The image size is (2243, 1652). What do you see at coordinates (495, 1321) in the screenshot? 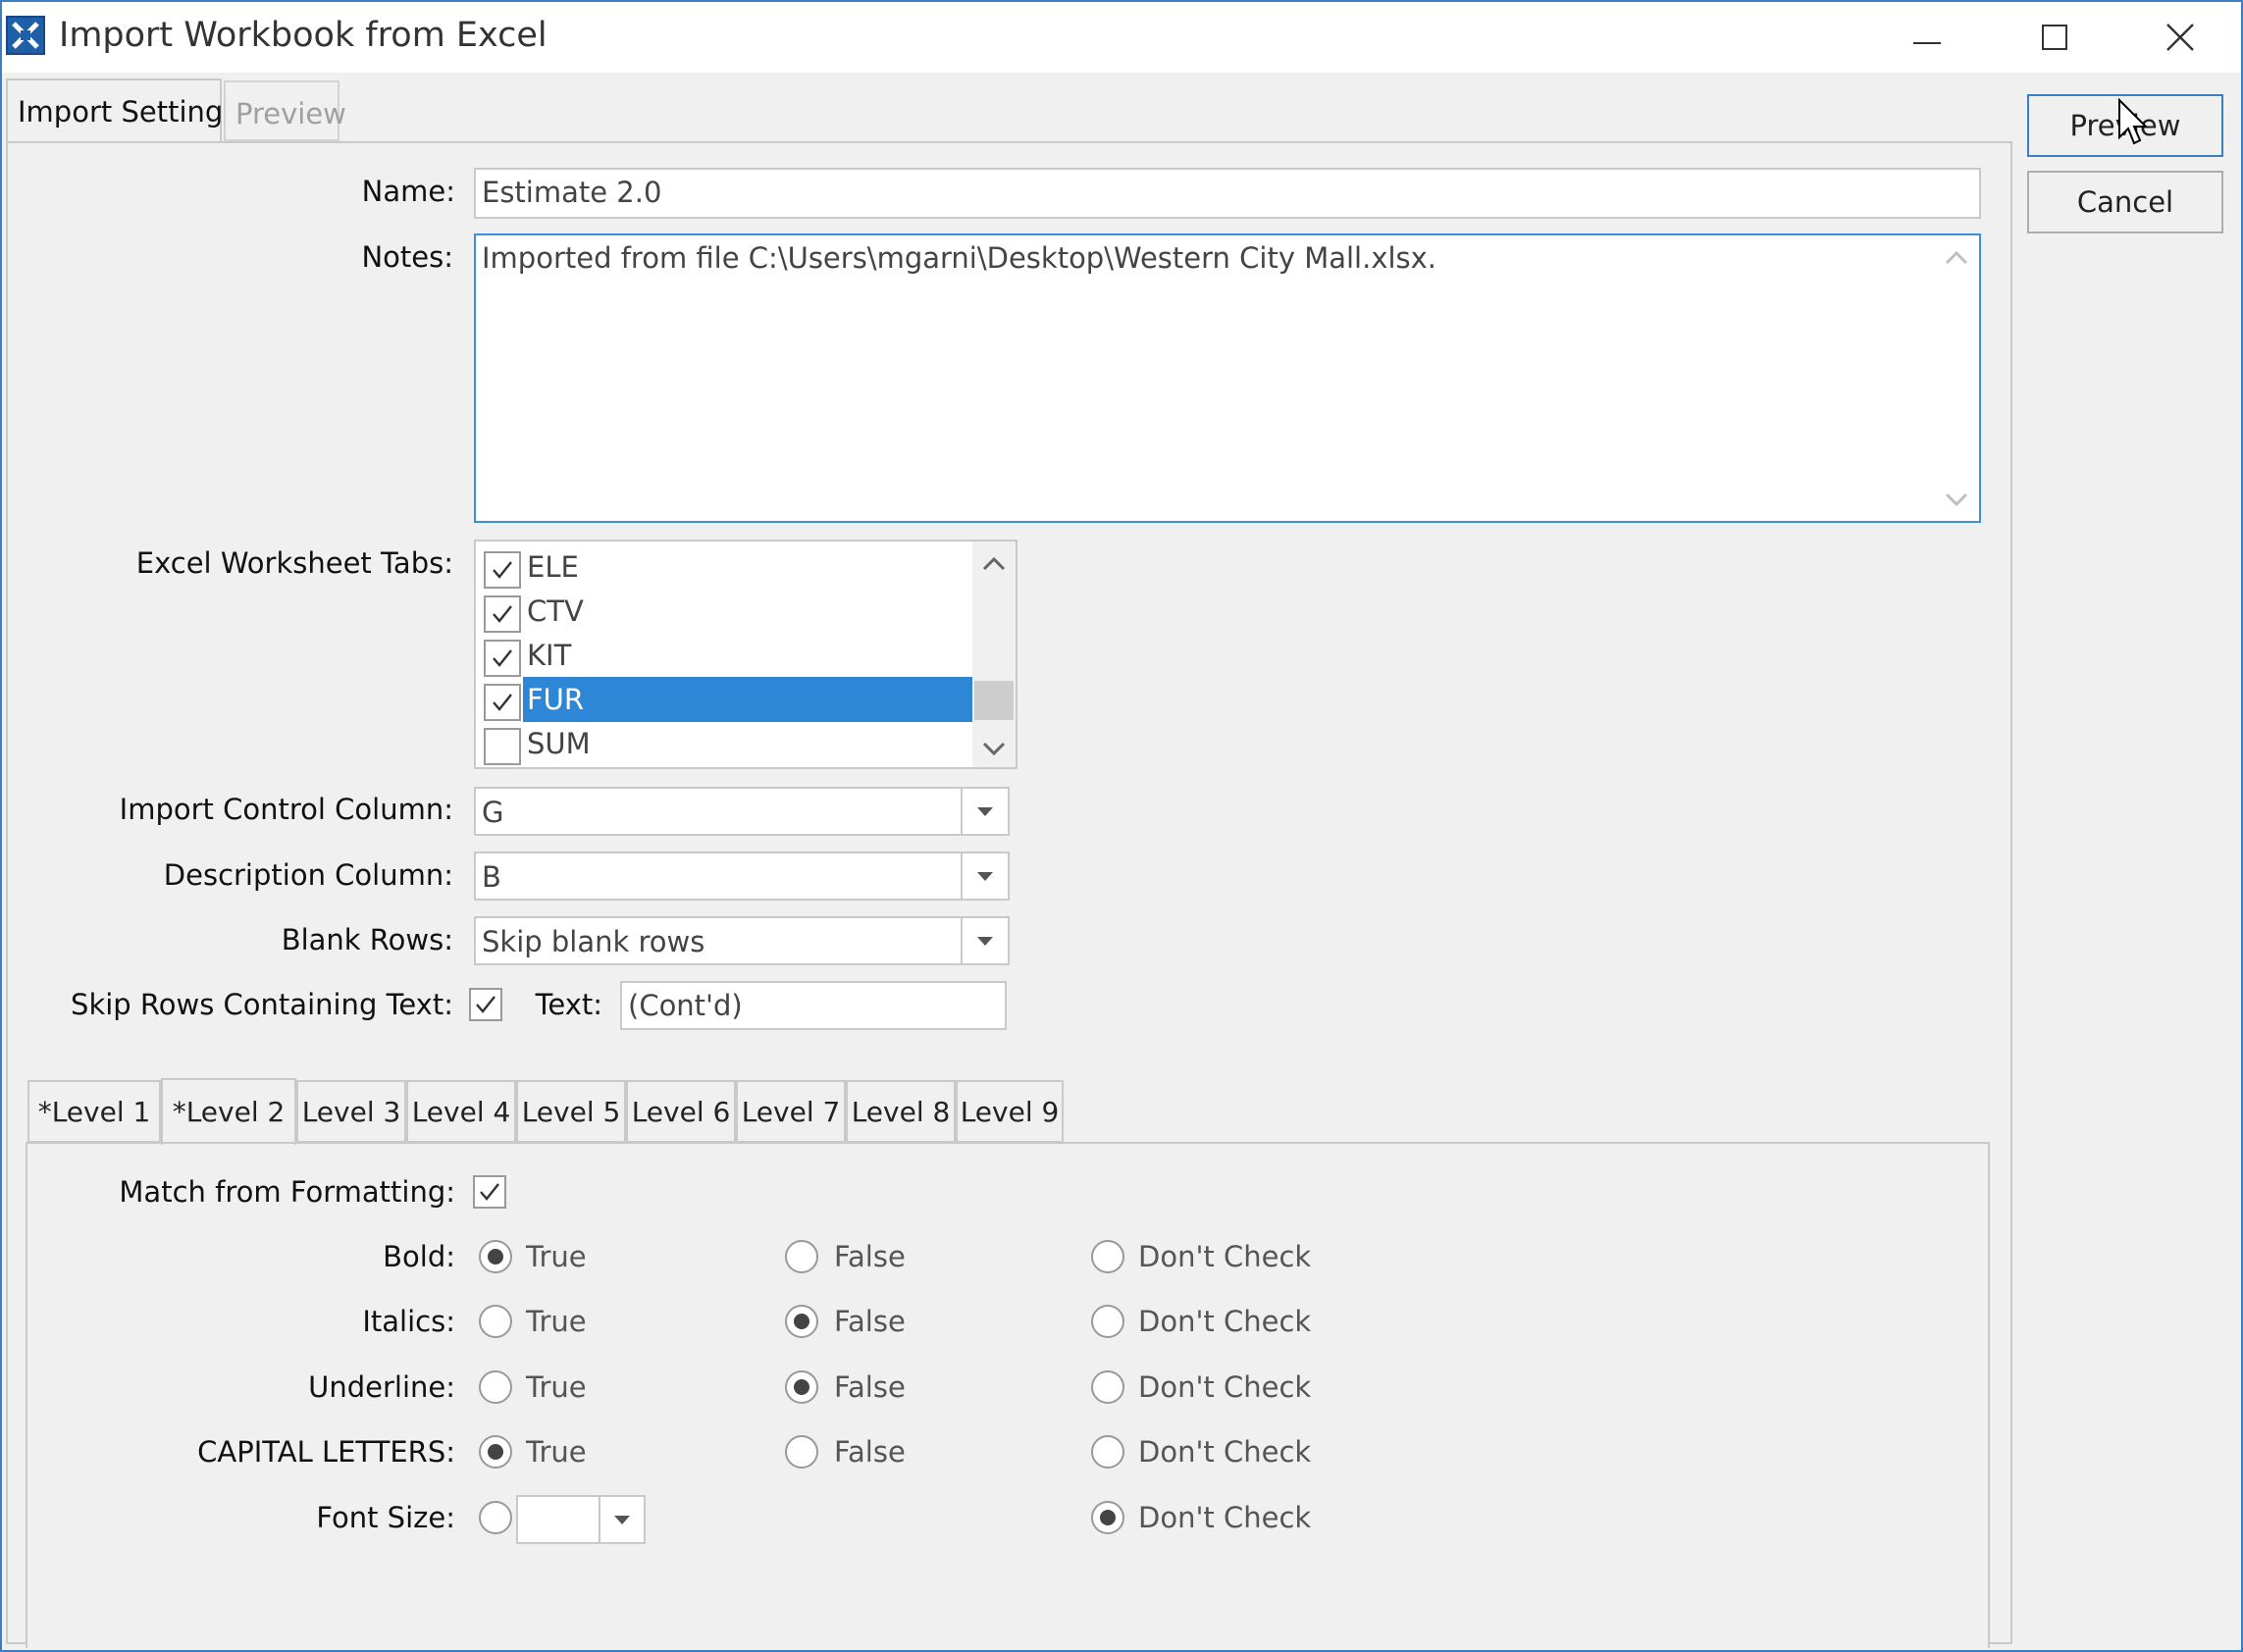
I see `italics-true-radio` at bounding box center [495, 1321].